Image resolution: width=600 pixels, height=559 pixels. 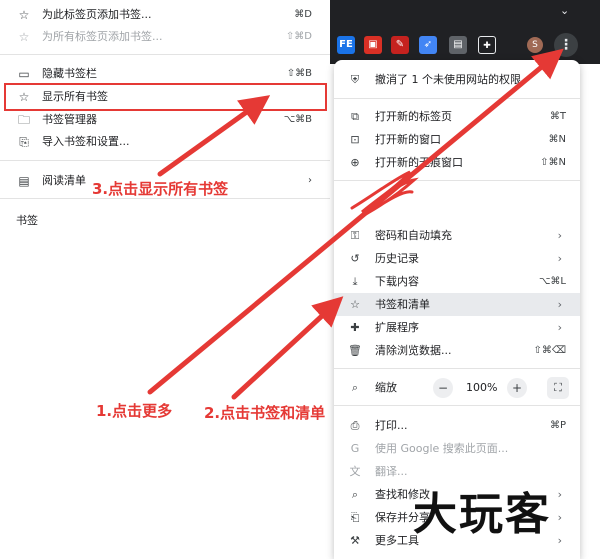 What do you see at coordinates (549, 350) in the screenshot?
I see `shortcut-label: ⇧⌘⌫` at bounding box center [549, 350].